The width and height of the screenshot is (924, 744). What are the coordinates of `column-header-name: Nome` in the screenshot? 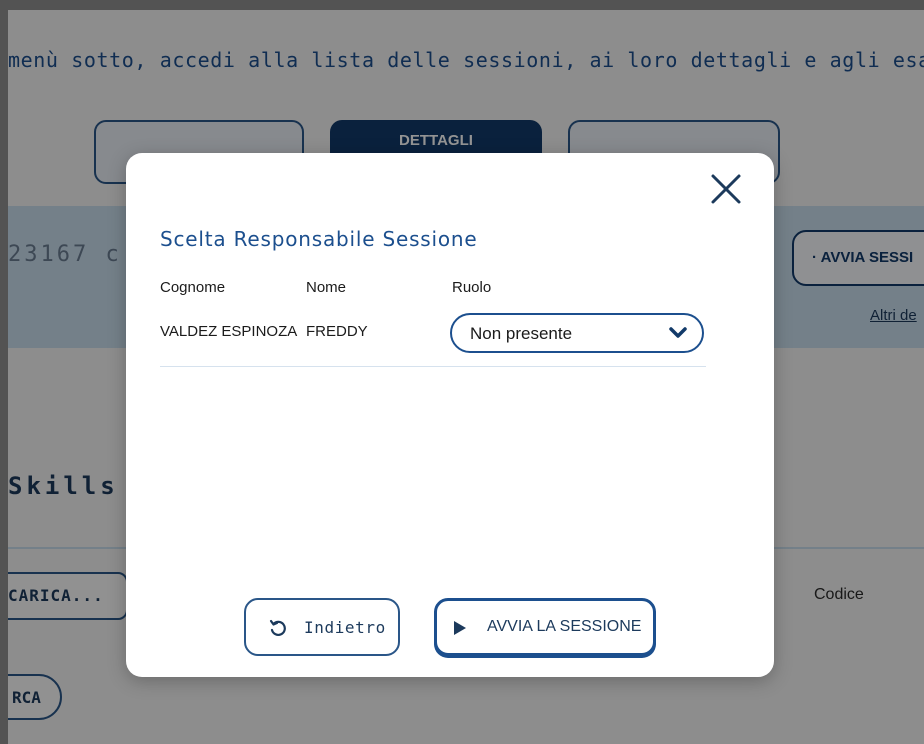 It's located at (326, 287).